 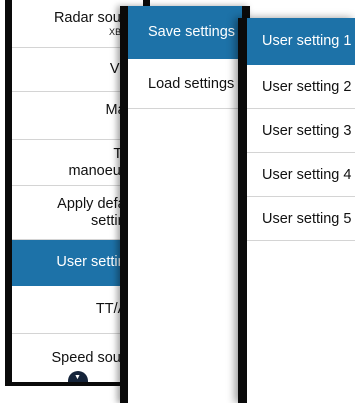 I want to click on chevron-down-icon: ▼, so click(x=77, y=377).